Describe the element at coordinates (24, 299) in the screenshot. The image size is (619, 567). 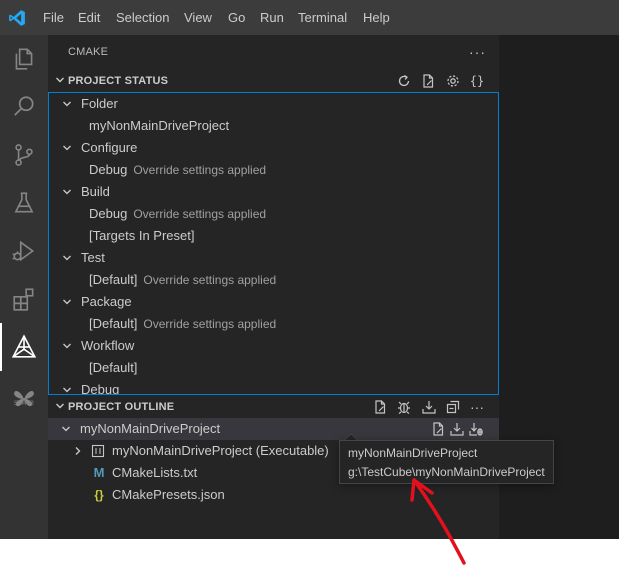
I see `extensions-icon` at that location.